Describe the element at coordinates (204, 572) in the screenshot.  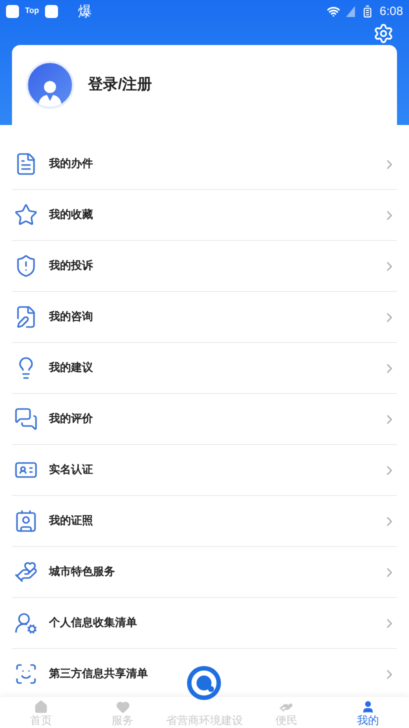
I see `menu-item: 城市特色服务` at that location.